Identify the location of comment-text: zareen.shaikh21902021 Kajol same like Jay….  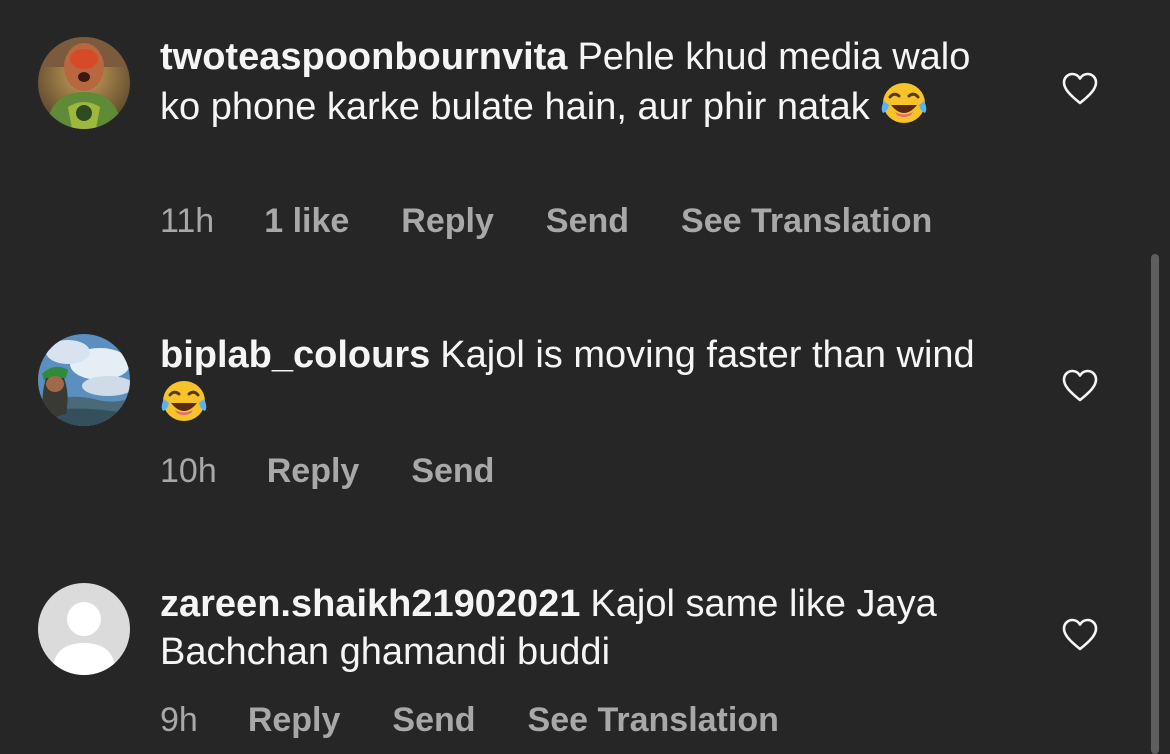
(585, 628).